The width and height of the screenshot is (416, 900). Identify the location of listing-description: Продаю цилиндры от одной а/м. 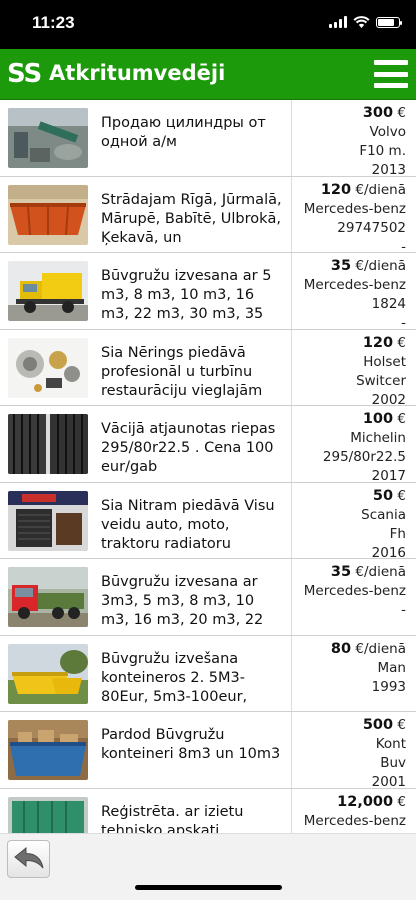
(192, 133).